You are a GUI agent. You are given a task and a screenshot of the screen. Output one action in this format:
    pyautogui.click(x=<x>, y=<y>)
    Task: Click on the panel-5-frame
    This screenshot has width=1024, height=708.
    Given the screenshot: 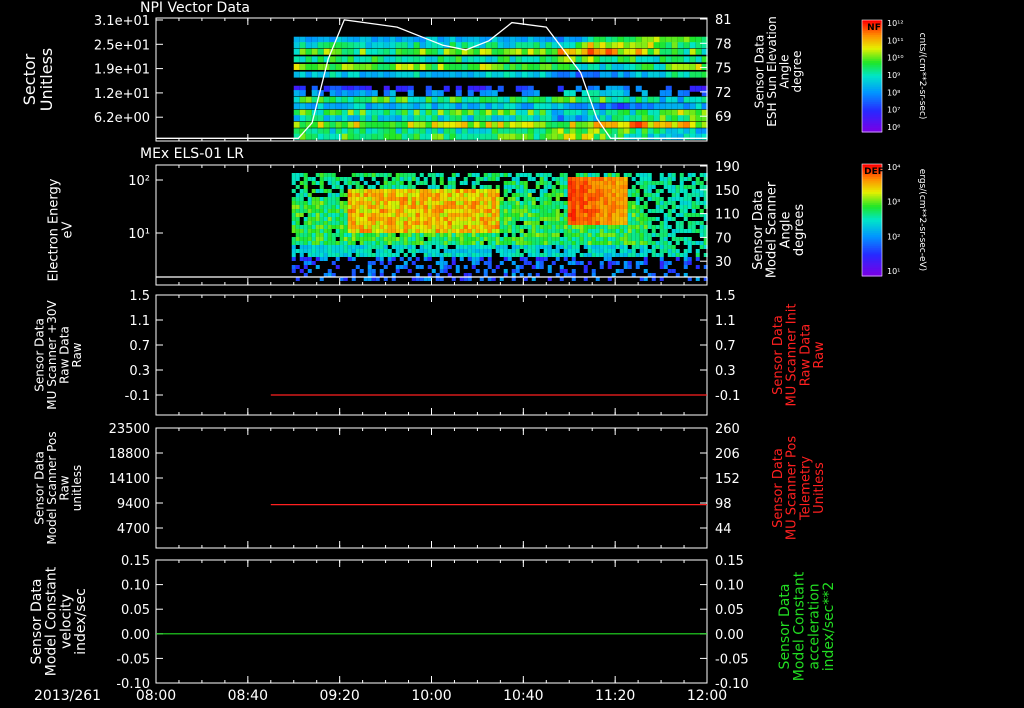 What is the action you would take?
    pyautogui.click(x=431, y=621)
    